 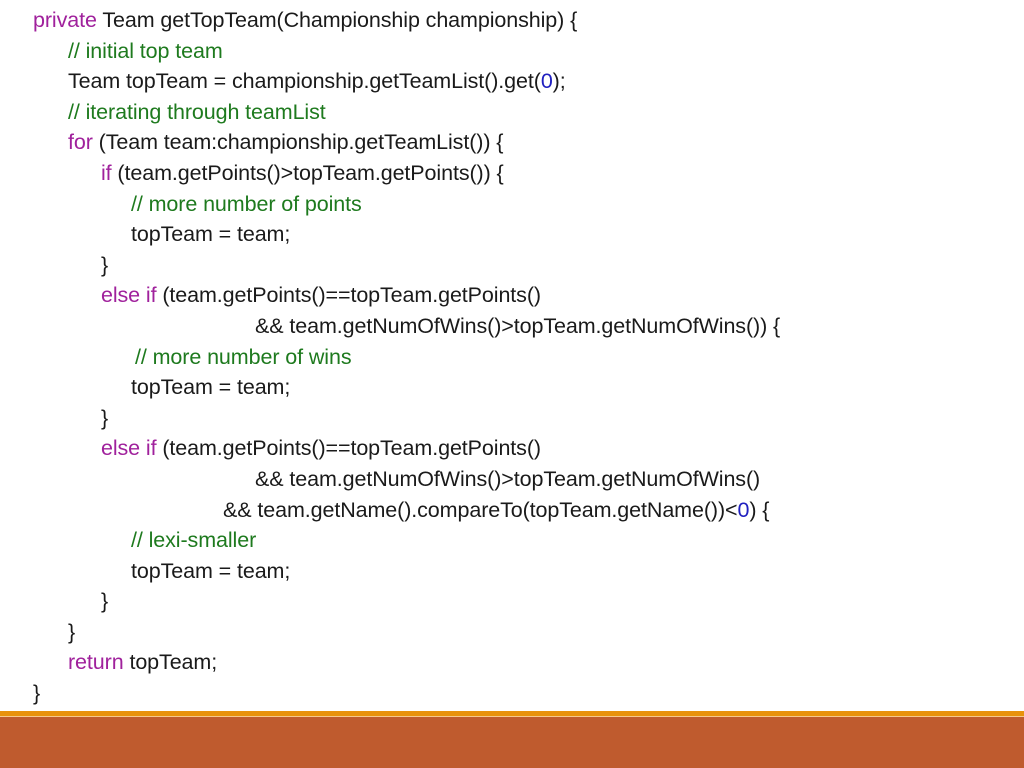 I want to click on code-token-cmt: // initial top team, so click(x=145, y=50).